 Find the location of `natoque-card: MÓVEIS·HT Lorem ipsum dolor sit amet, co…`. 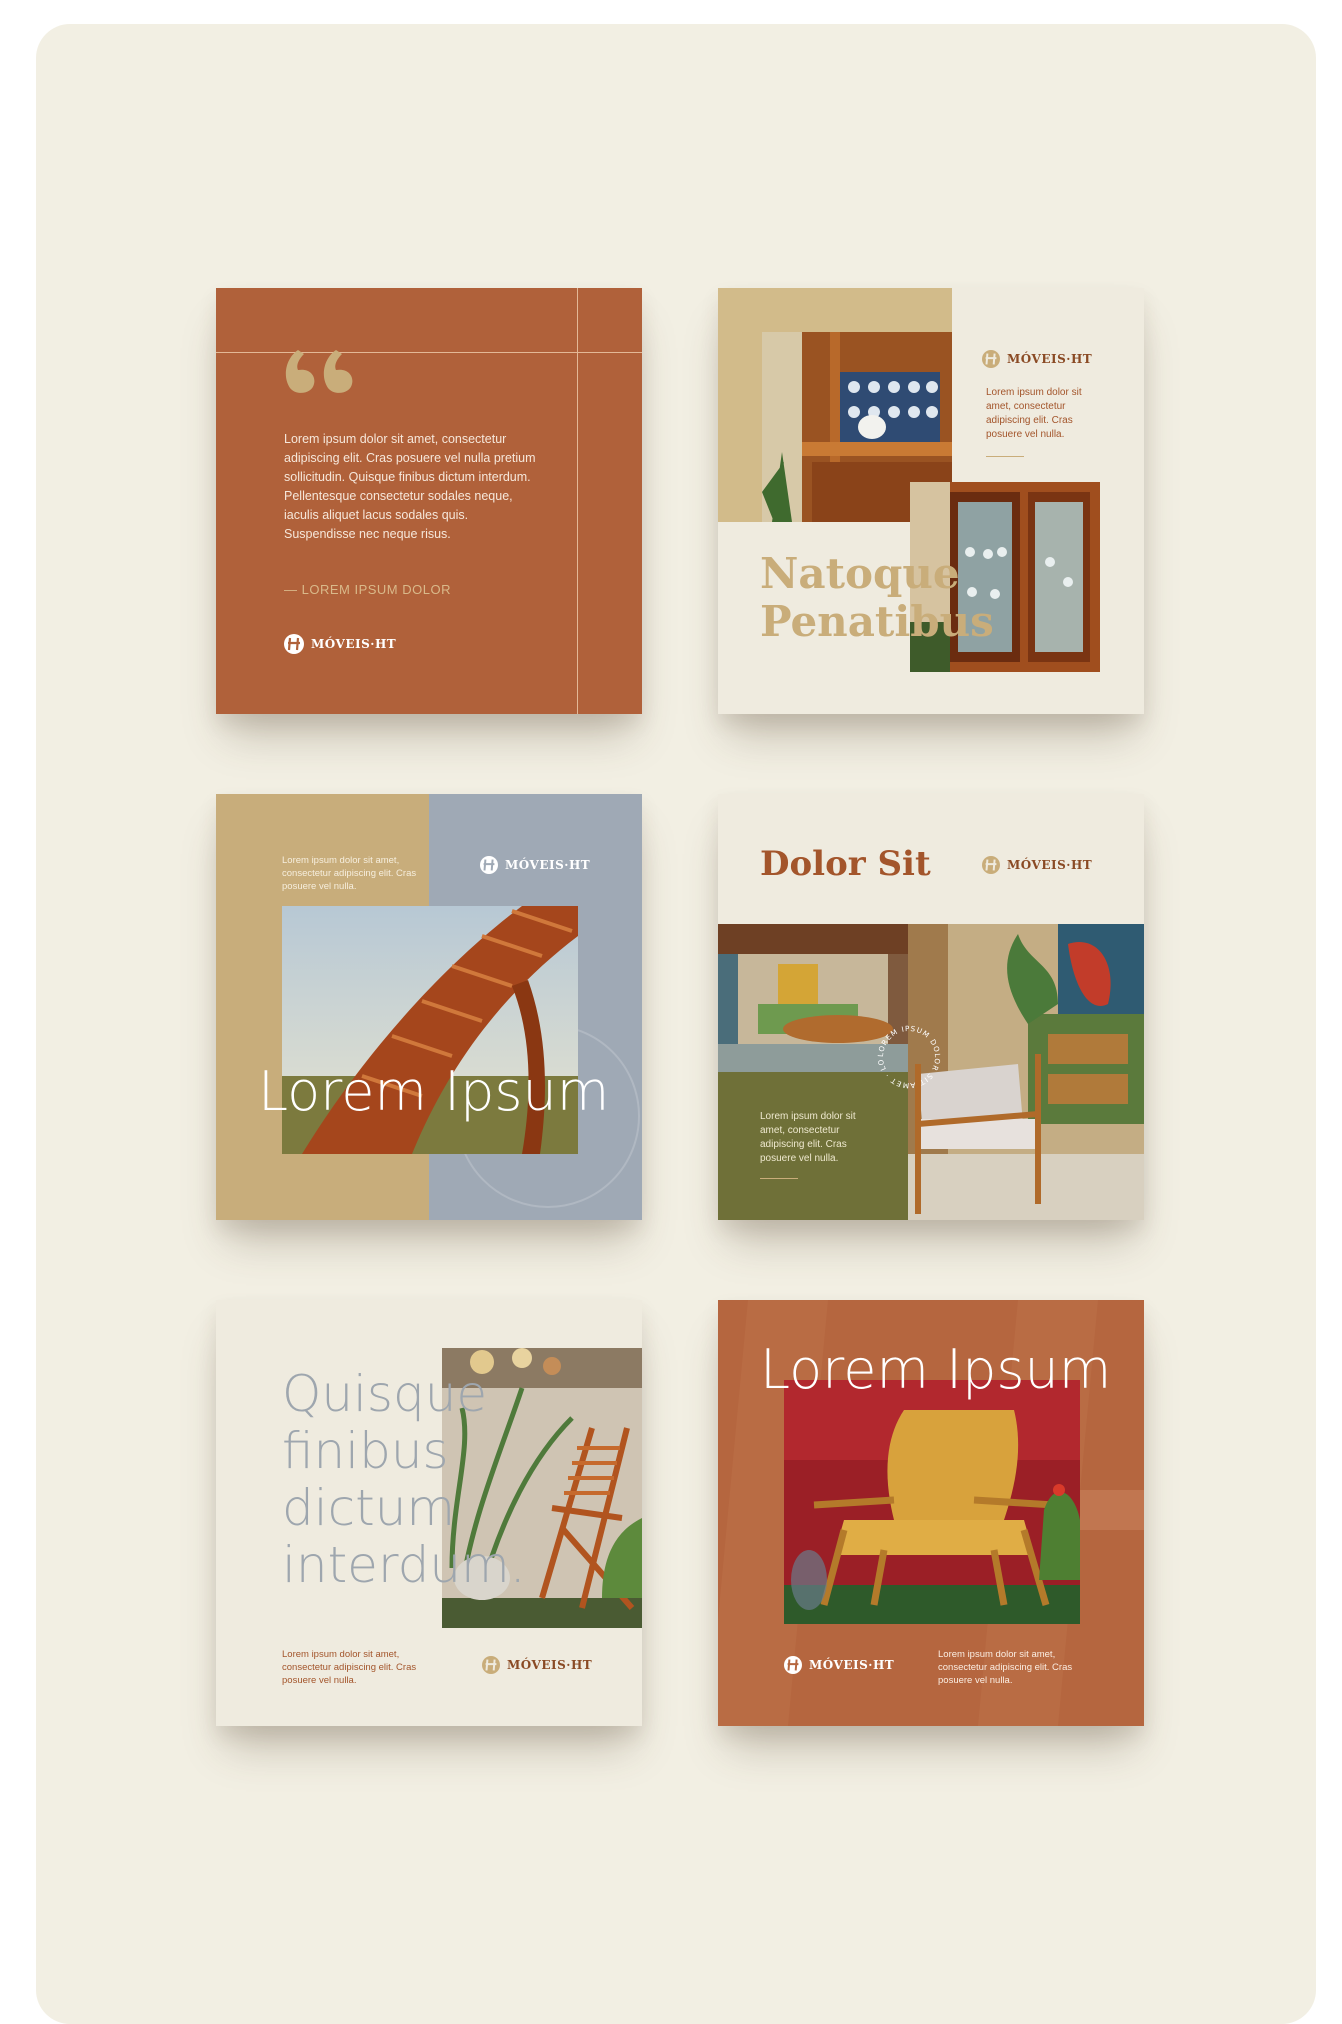

natoque-card: MÓVEIS·HT Lorem ipsum dolor sit amet, co… is located at coordinates (931, 501).